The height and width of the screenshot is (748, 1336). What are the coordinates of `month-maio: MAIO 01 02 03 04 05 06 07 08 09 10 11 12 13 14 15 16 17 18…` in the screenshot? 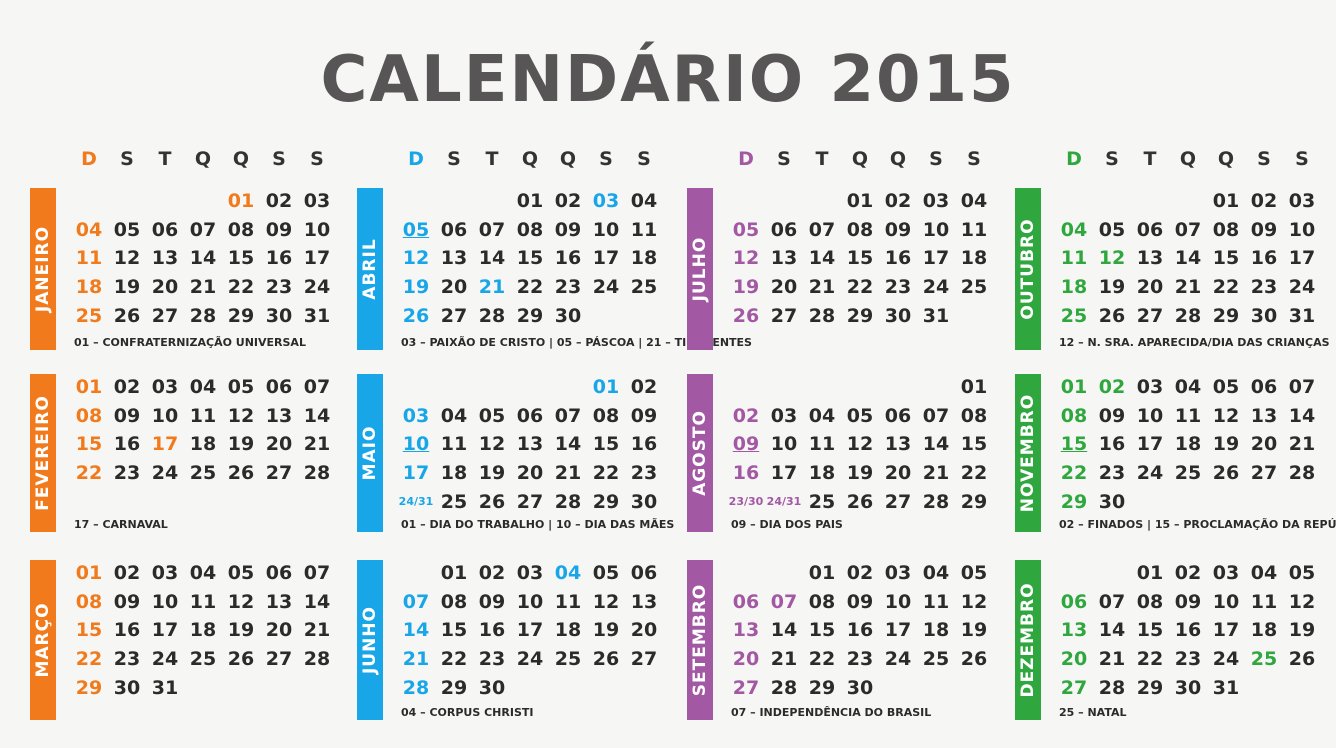 It's located at (515, 453).